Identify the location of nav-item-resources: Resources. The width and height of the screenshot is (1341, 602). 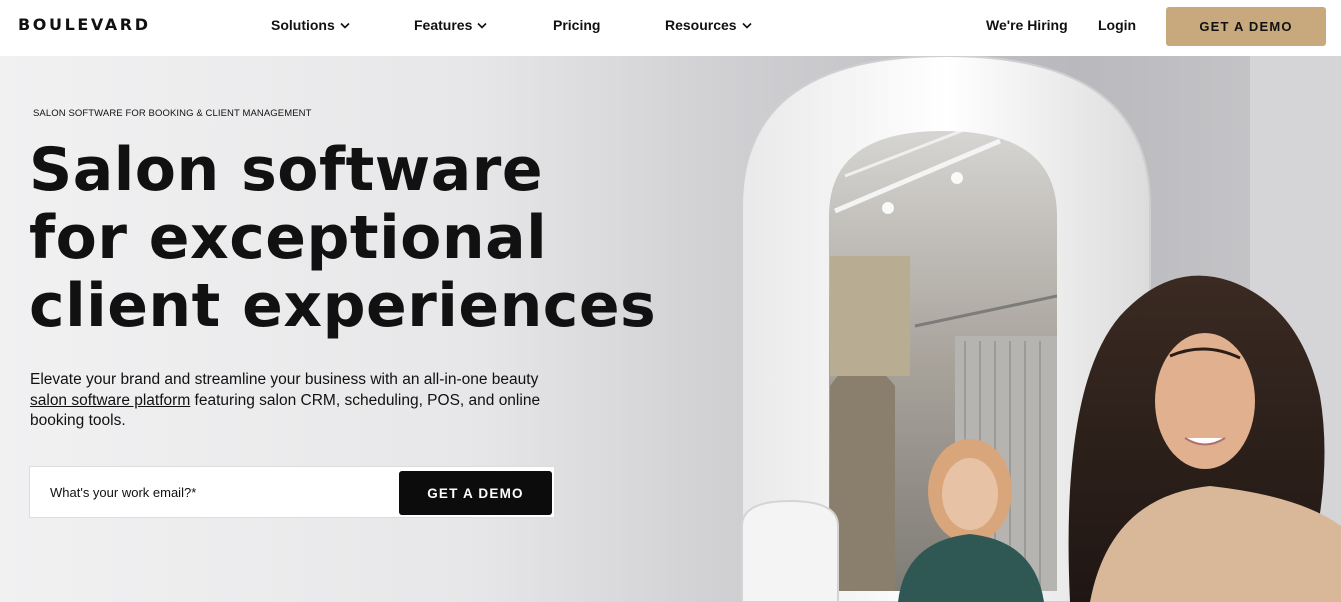
(708, 25).